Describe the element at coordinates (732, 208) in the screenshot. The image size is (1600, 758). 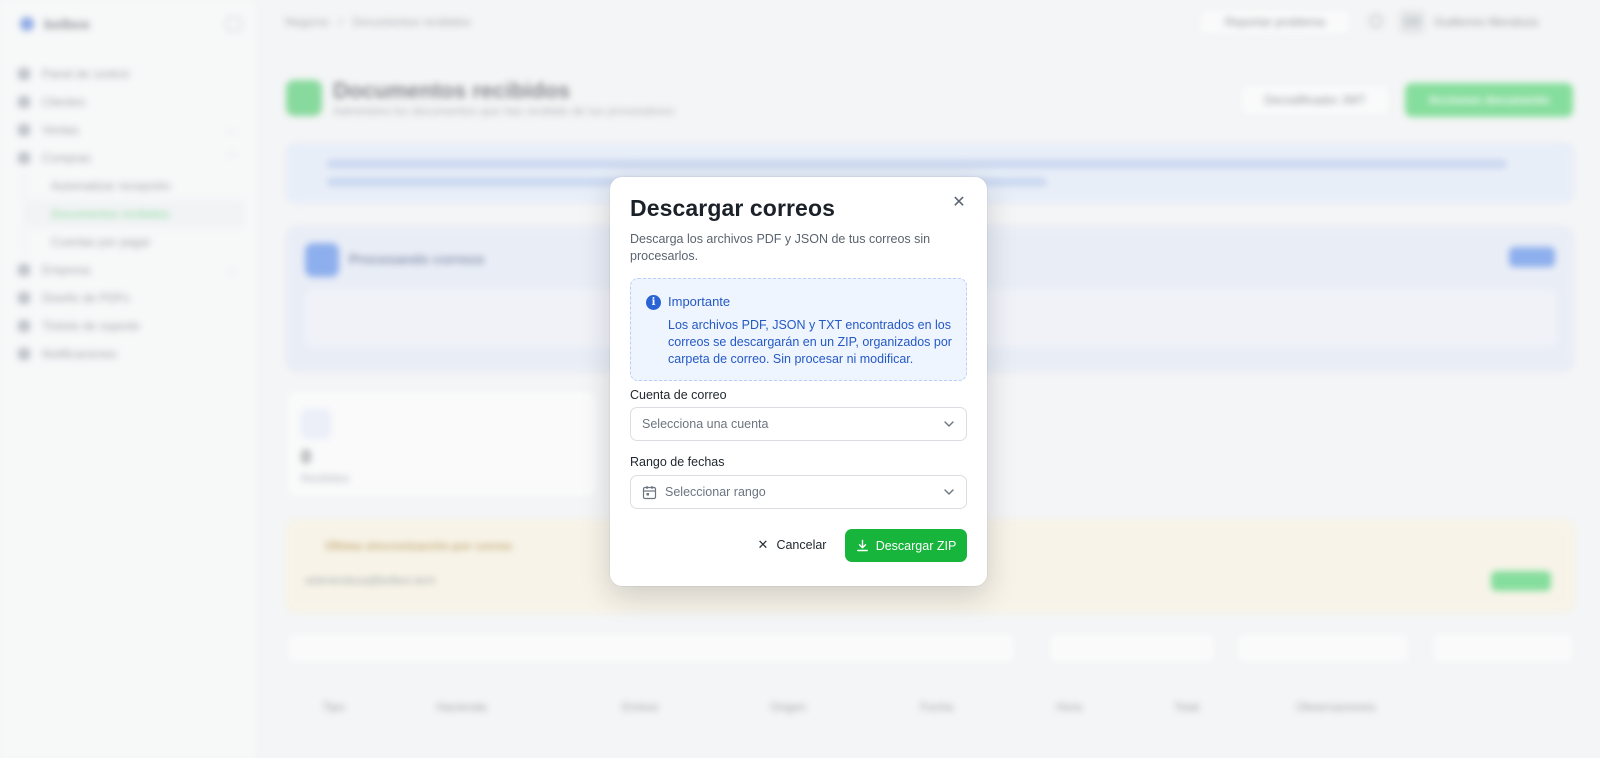
I see `dialog-title: Descargar correos` at that location.